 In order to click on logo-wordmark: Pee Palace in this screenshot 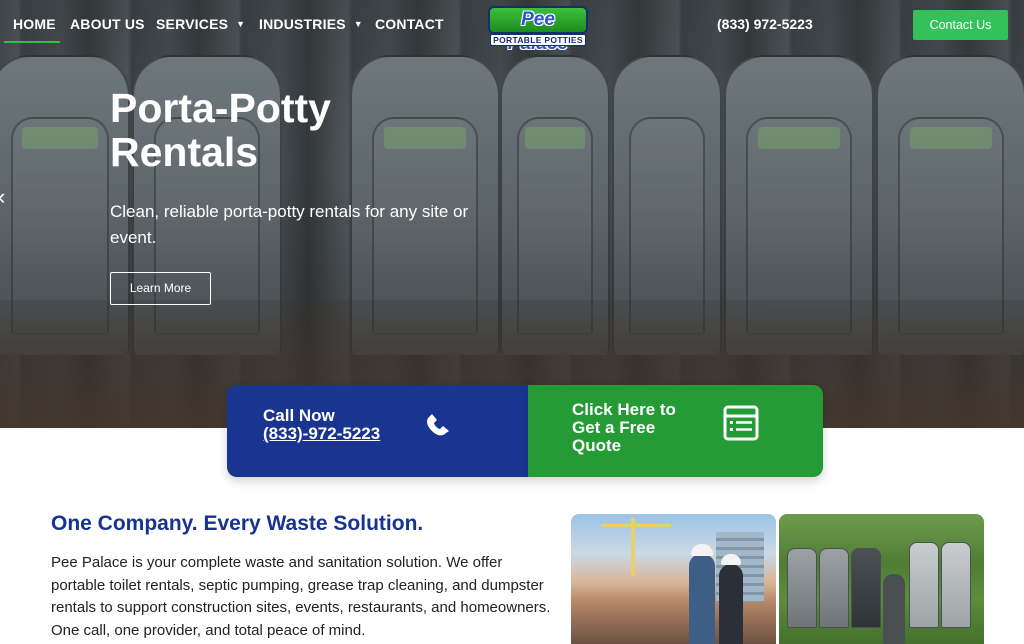, I will do `click(538, 30)`.